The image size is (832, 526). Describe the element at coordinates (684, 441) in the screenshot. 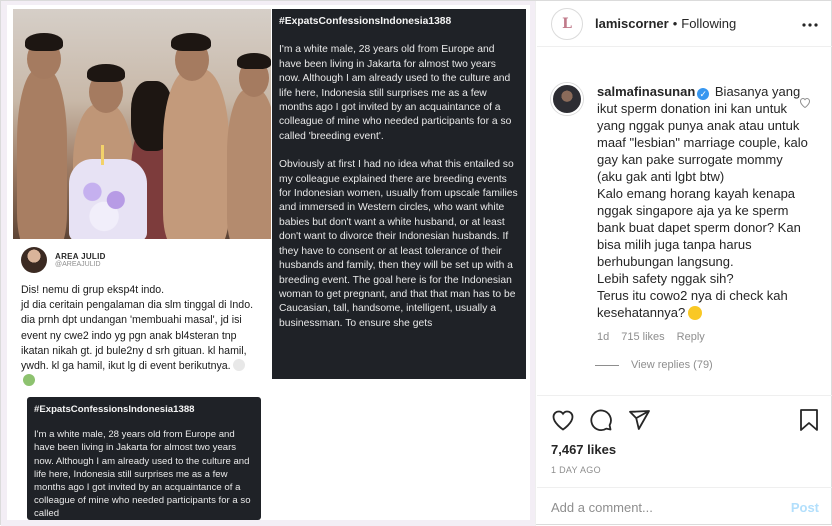

I see `post-actions: 7,467 likes 1 DAY AGO` at that location.